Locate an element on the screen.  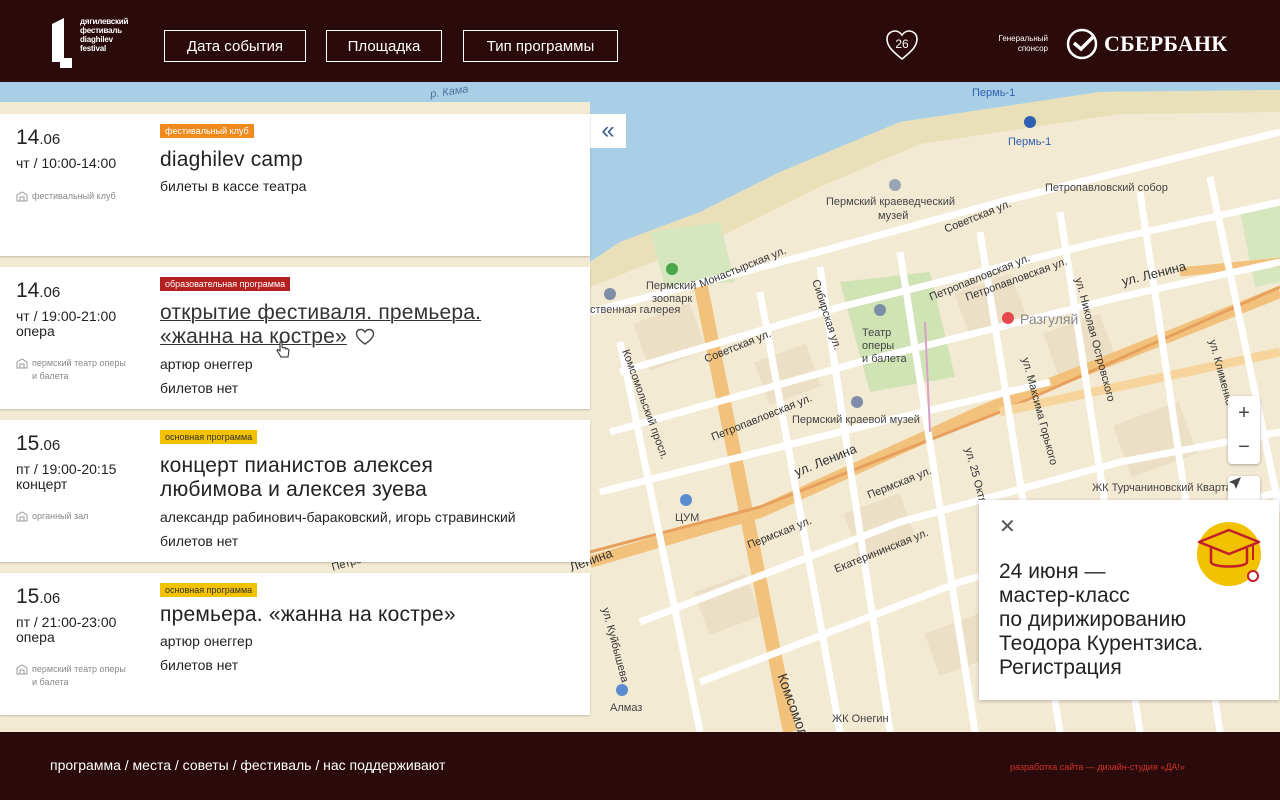
map-label-store: Алмаз is located at coordinates (626, 708).